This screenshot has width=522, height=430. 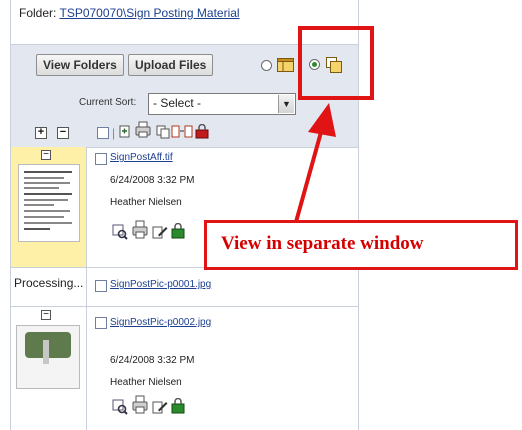 I want to click on annotation-callout: View in separate window, so click(x=361, y=245).